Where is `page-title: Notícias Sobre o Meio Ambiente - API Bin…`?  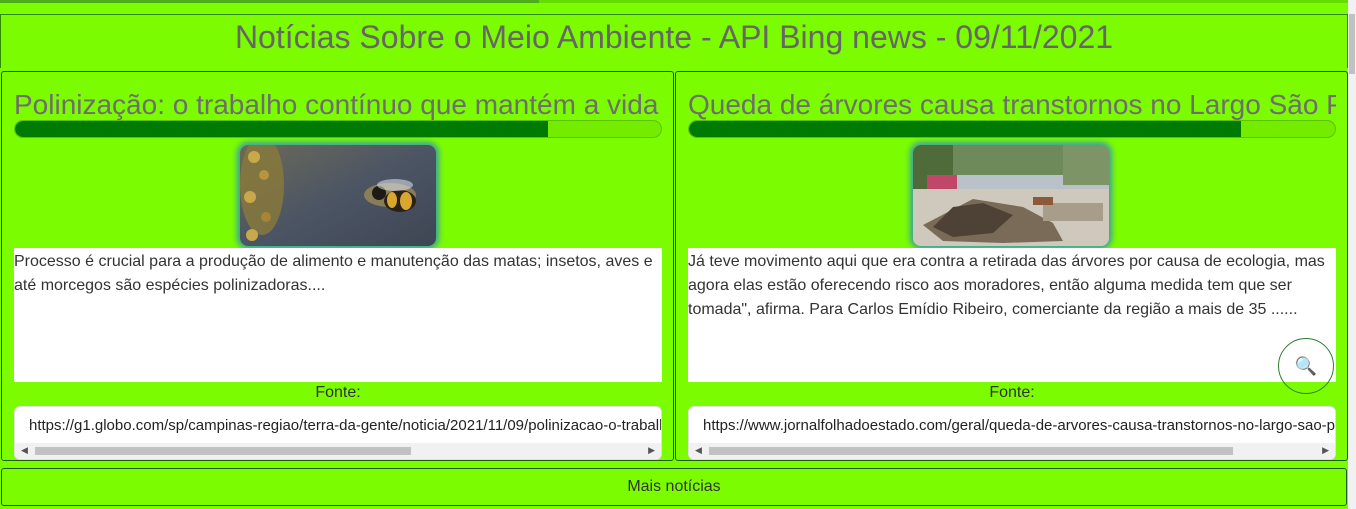
page-title: Notícias Sobre o Meio Ambiente - API Bin… is located at coordinates (674, 37).